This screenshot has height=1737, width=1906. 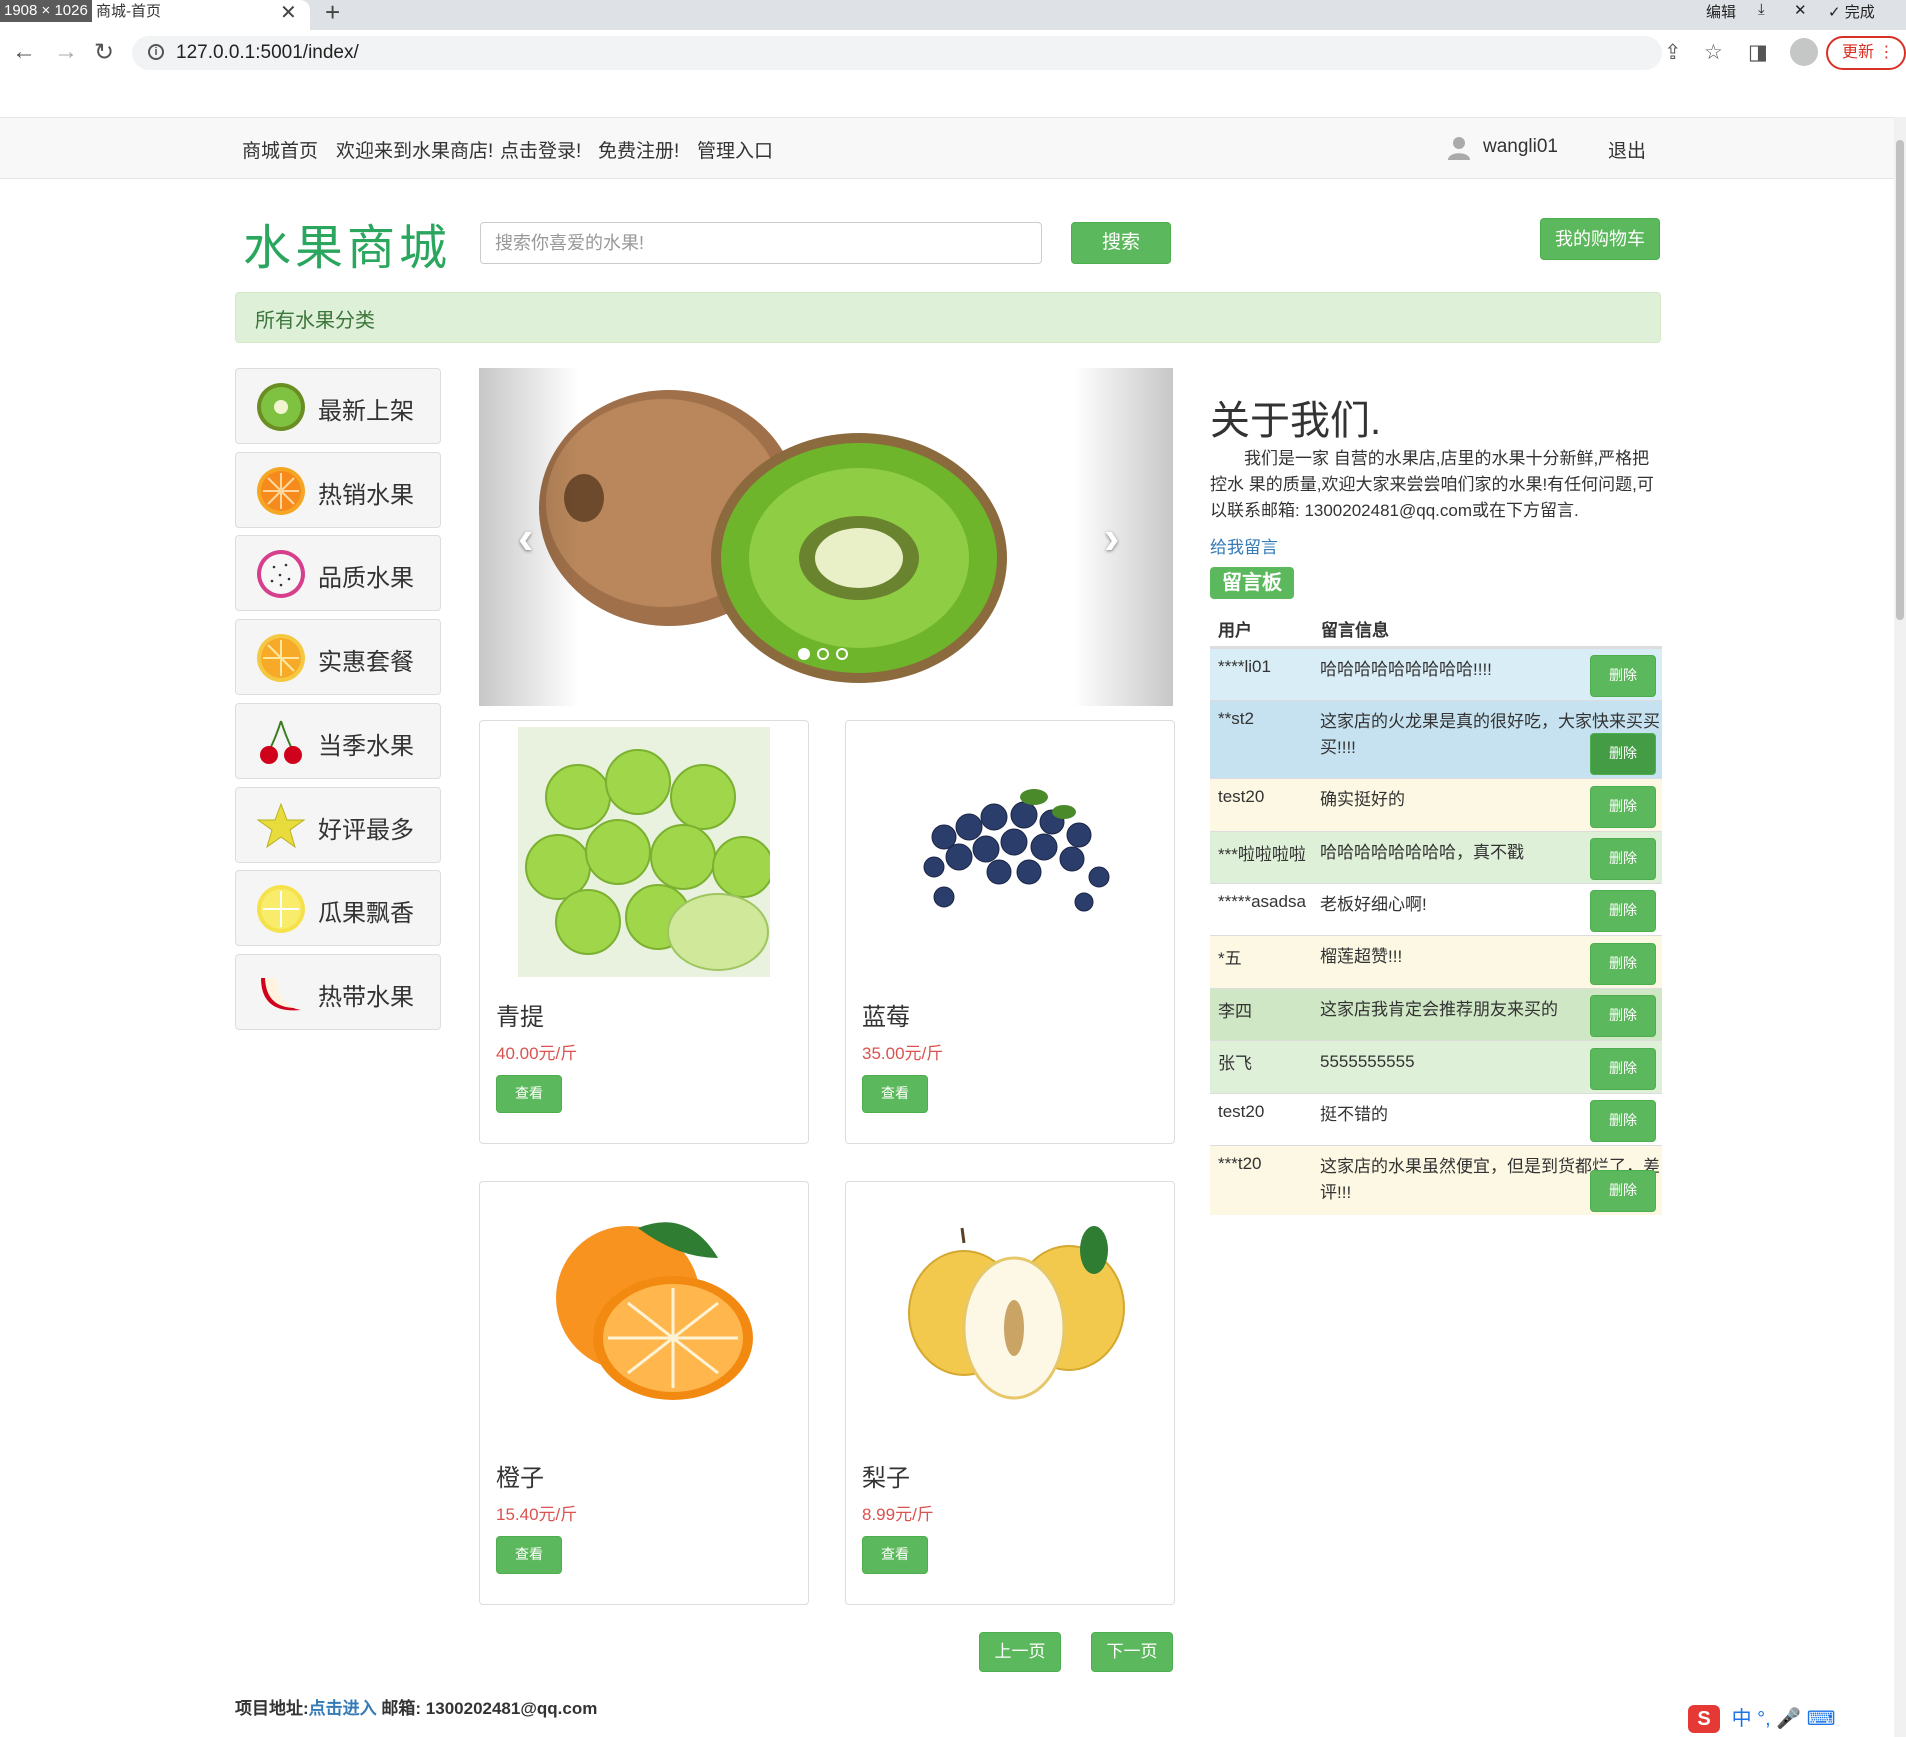 I want to click on keyboard-icon: ⌨, so click(x=1821, y=1719).